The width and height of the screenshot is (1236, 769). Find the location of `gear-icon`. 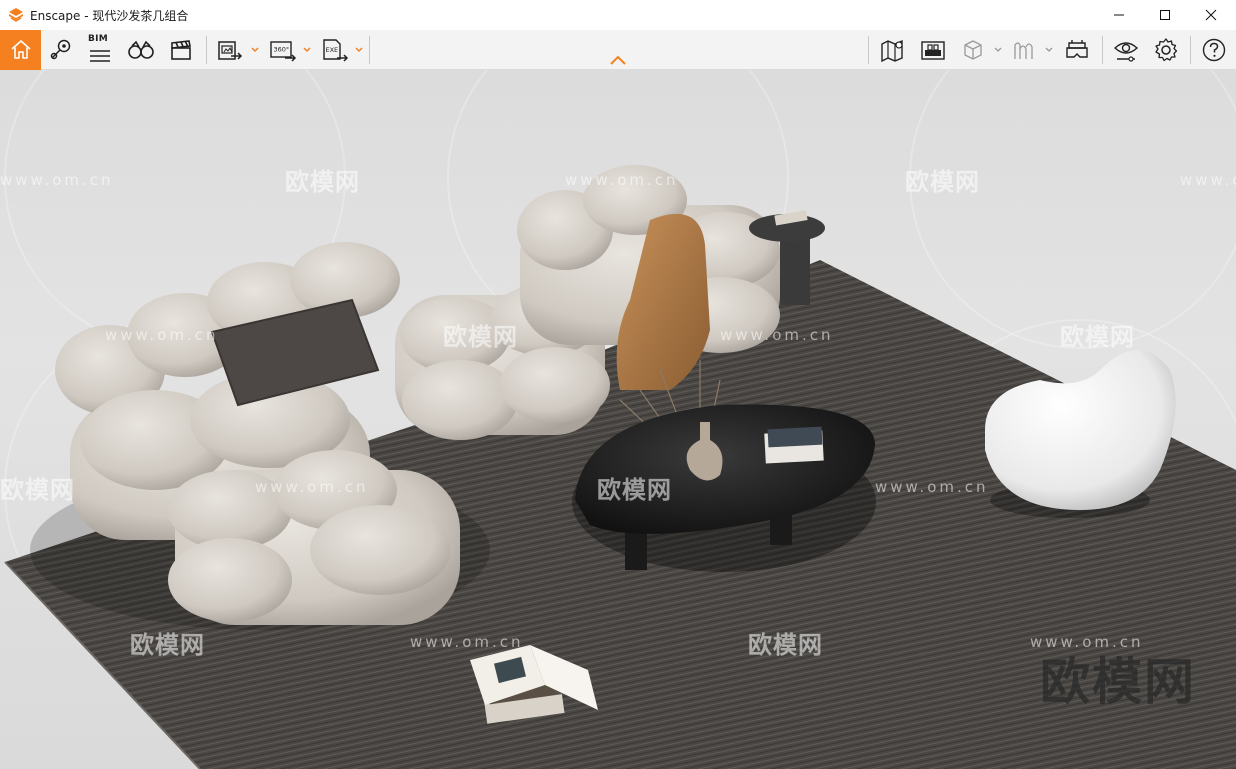

gear-icon is located at coordinates (1166, 50).